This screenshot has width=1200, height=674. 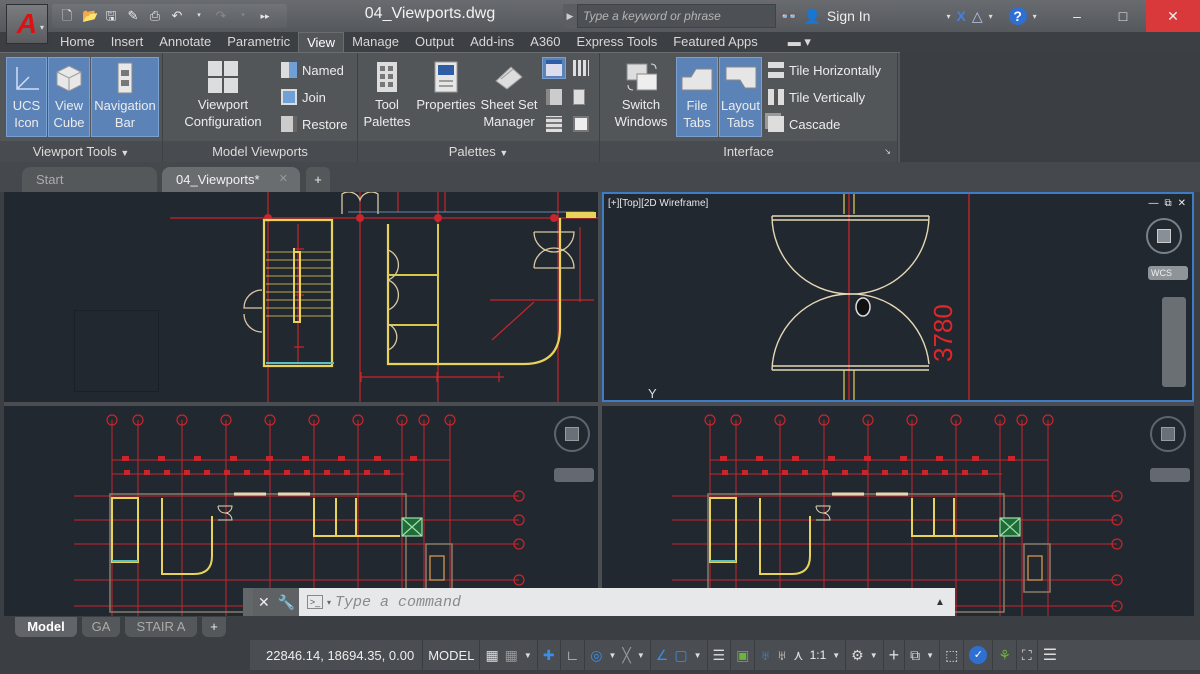 What do you see at coordinates (1168, 273) in the screenshot?
I see `wcs-menu: WCS` at bounding box center [1168, 273].